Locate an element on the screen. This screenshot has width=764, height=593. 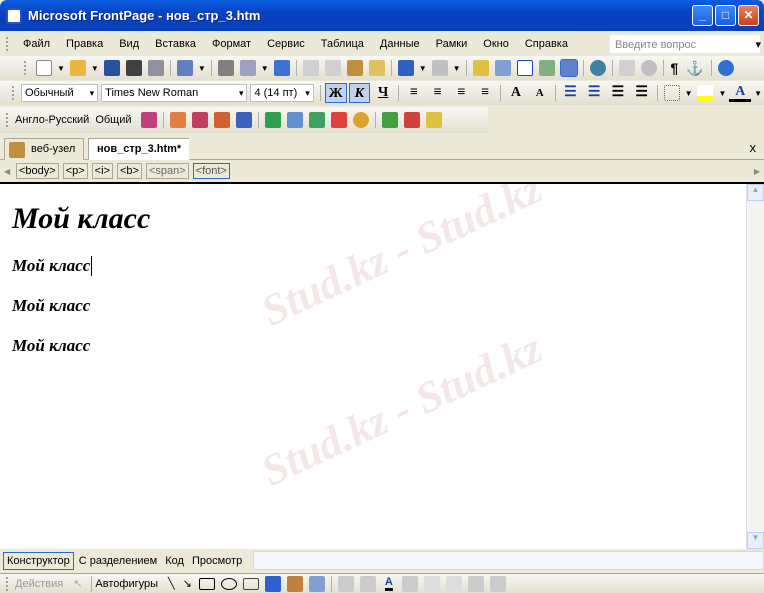
minimize-button: _ is located at coordinates (702, 15).